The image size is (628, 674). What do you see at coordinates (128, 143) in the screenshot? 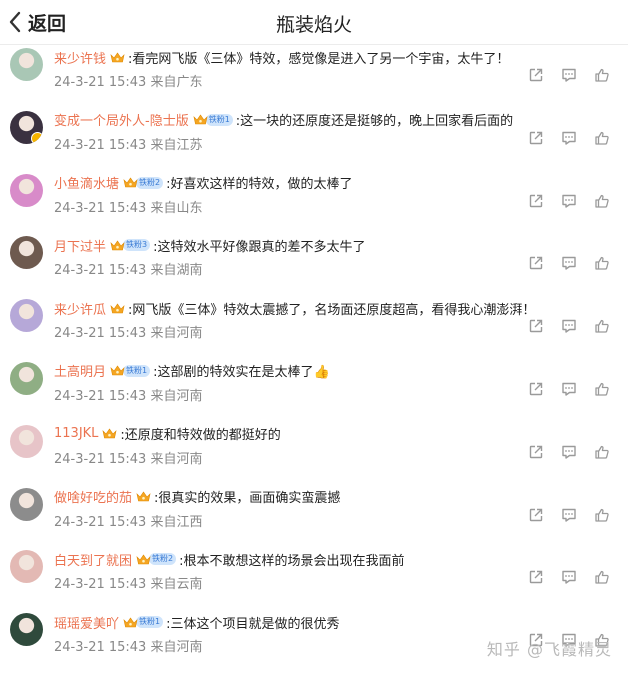
I see `comment-meta: 24-3-21 15:43 来自江苏` at bounding box center [128, 143].